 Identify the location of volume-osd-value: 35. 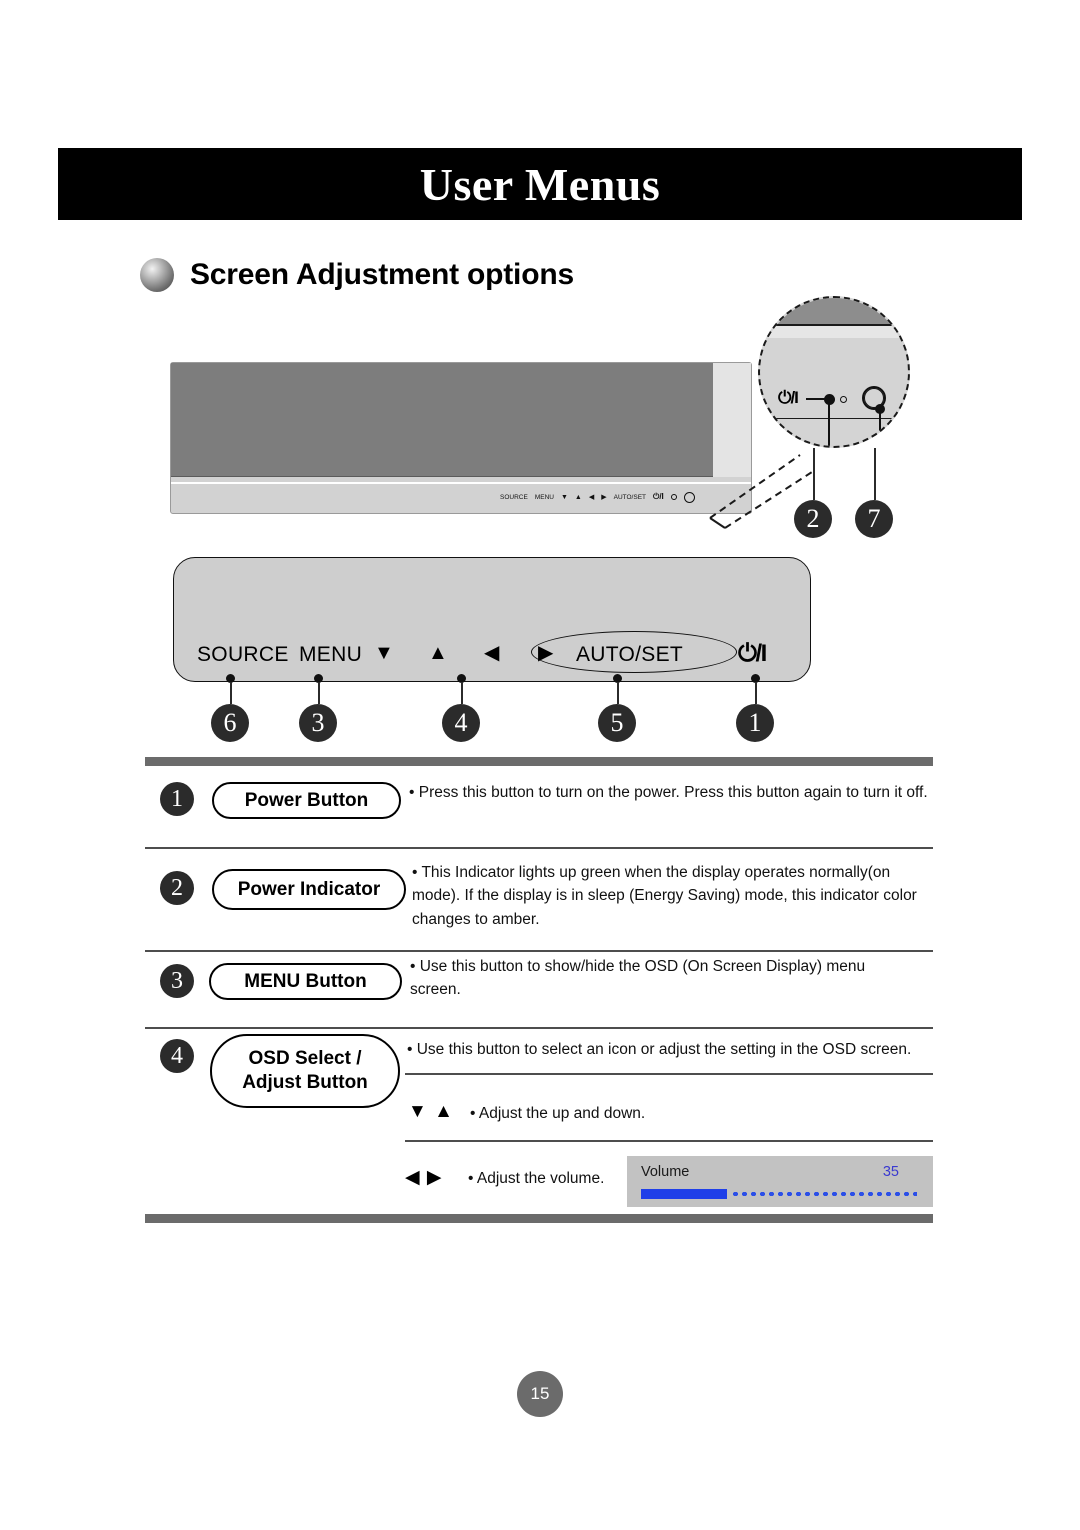
(890, 1172).